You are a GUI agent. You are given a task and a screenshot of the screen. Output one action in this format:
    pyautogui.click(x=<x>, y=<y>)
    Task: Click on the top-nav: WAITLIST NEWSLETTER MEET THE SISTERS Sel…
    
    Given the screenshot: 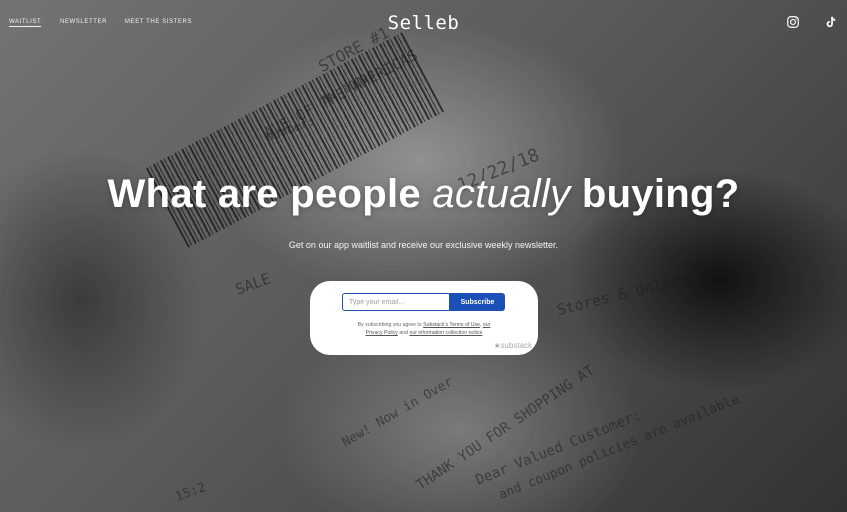 What is the action you would take?
    pyautogui.click(x=423, y=22)
    